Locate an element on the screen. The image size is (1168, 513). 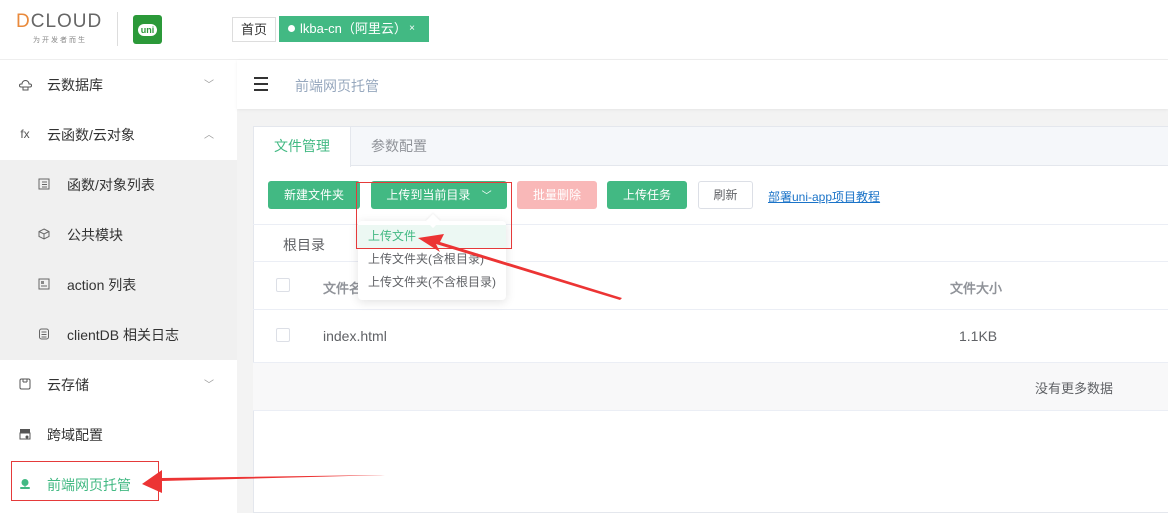
content-tabs: 文件管理 参数配置 is located at coordinates (711, 147).